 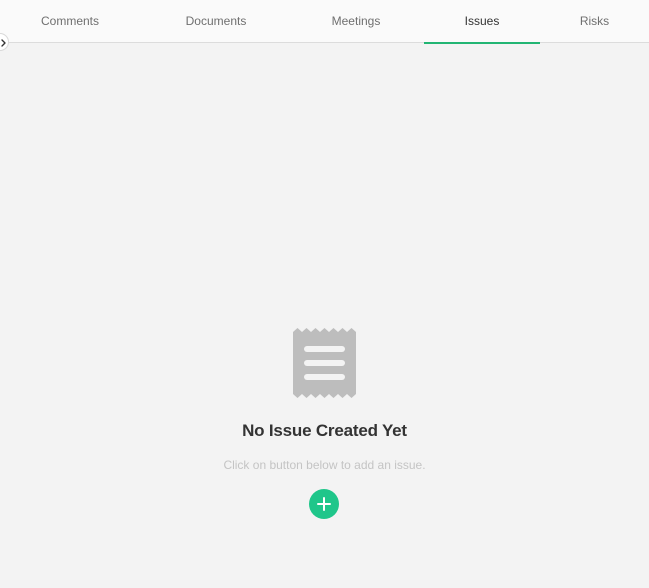 What do you see at coordinates (216, 21) in the screenshot?
I see `tab-documents: Documents` at bounding box center [216, 21].